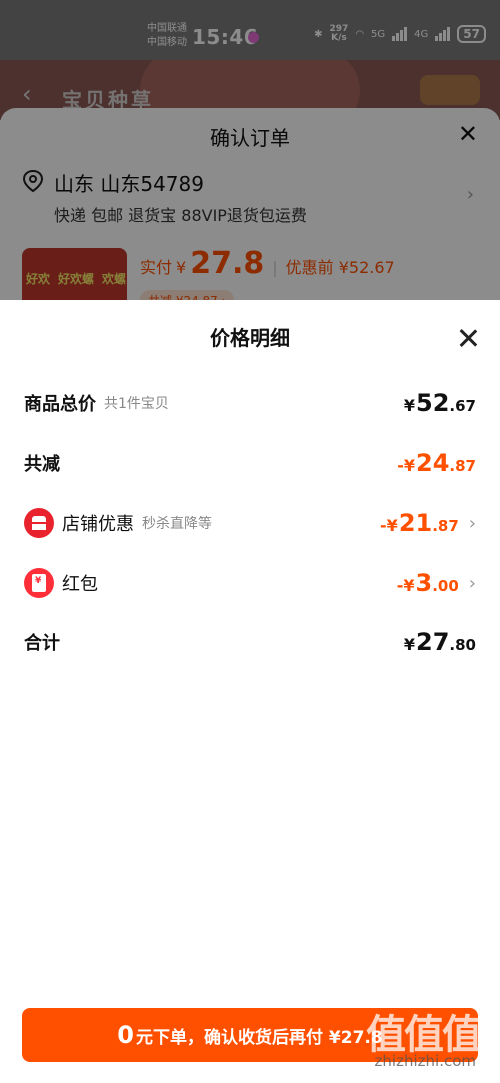 The image size is (500, 1083). What do you see at coordinates (42, 464) in the screenshot?
I see `row-label: 共减` at bounding box center [42, 464].